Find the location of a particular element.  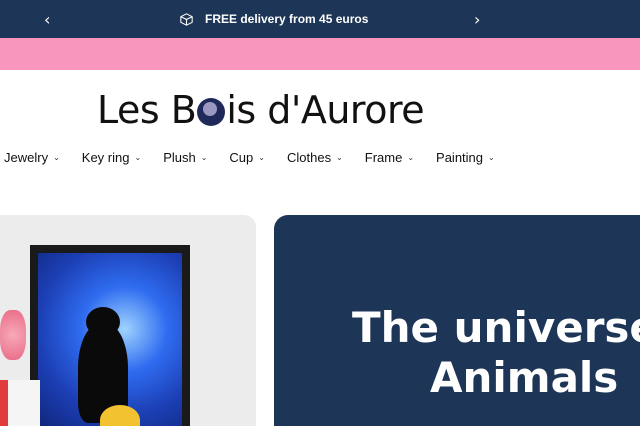

moon-logo-icon is located at coordinates (211, 112).